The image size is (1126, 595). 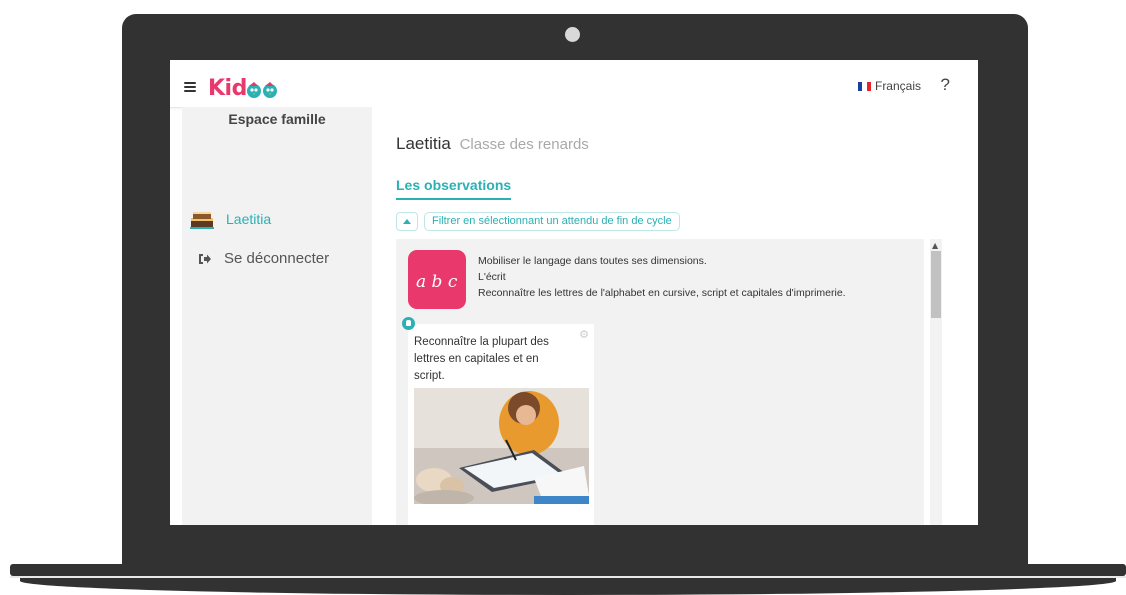 What do you see at coordinates (524, 144) in the screenshot?
I see `class-name: Classe des renards` at bounding box center [524, 144].